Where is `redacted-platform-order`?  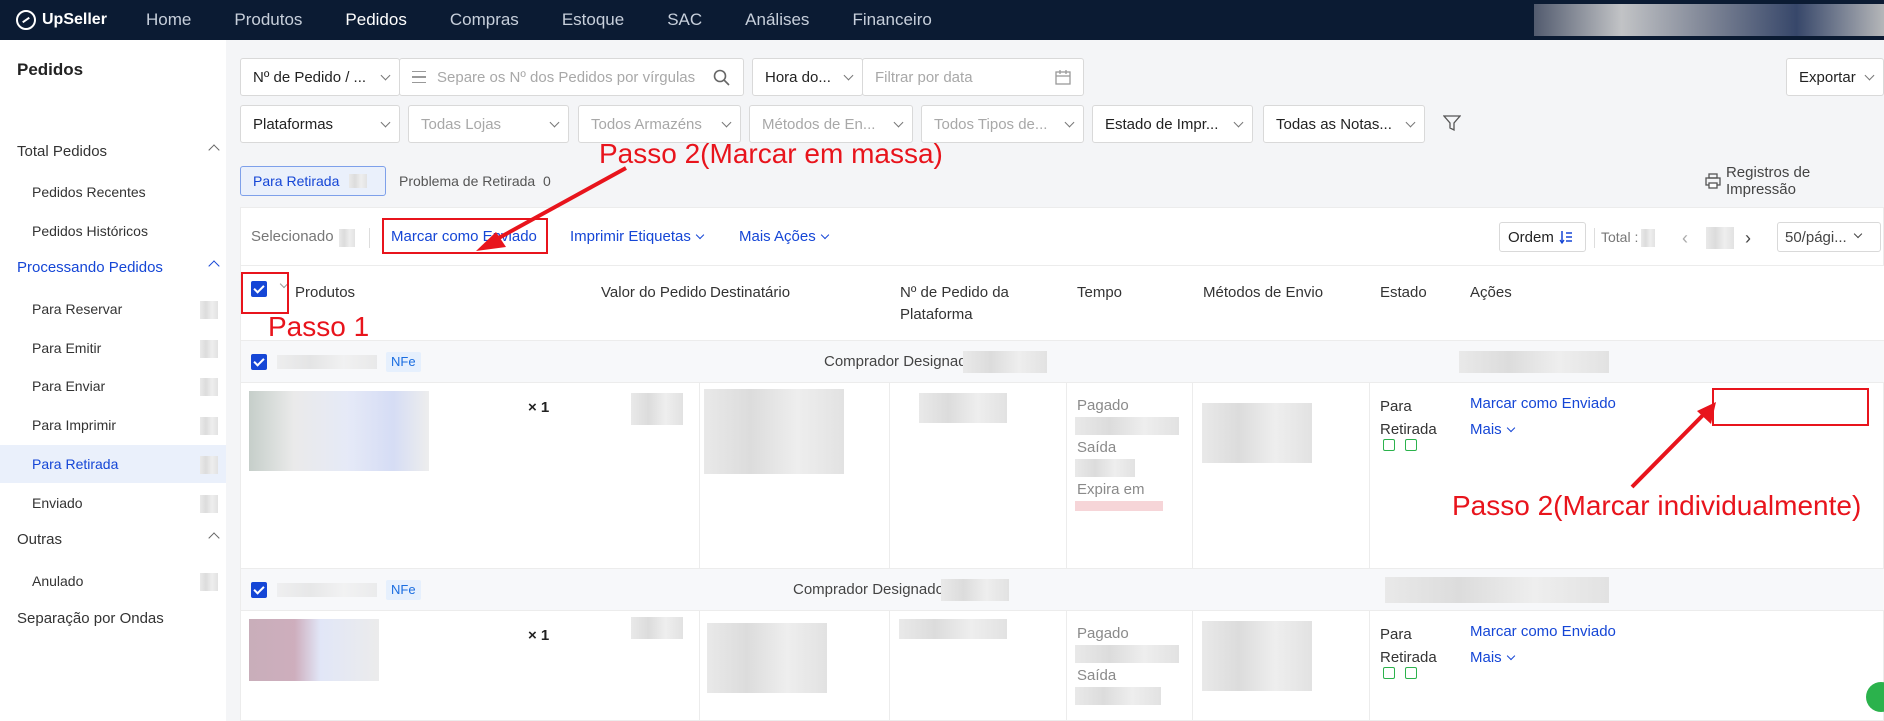
redacted-platform-order is located at coordinates (963, 408).